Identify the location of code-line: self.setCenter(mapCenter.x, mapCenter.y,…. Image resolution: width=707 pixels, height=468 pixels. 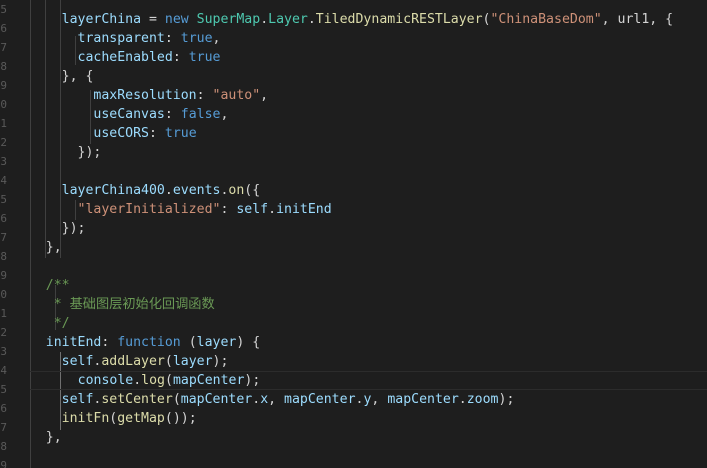
(360, 399).